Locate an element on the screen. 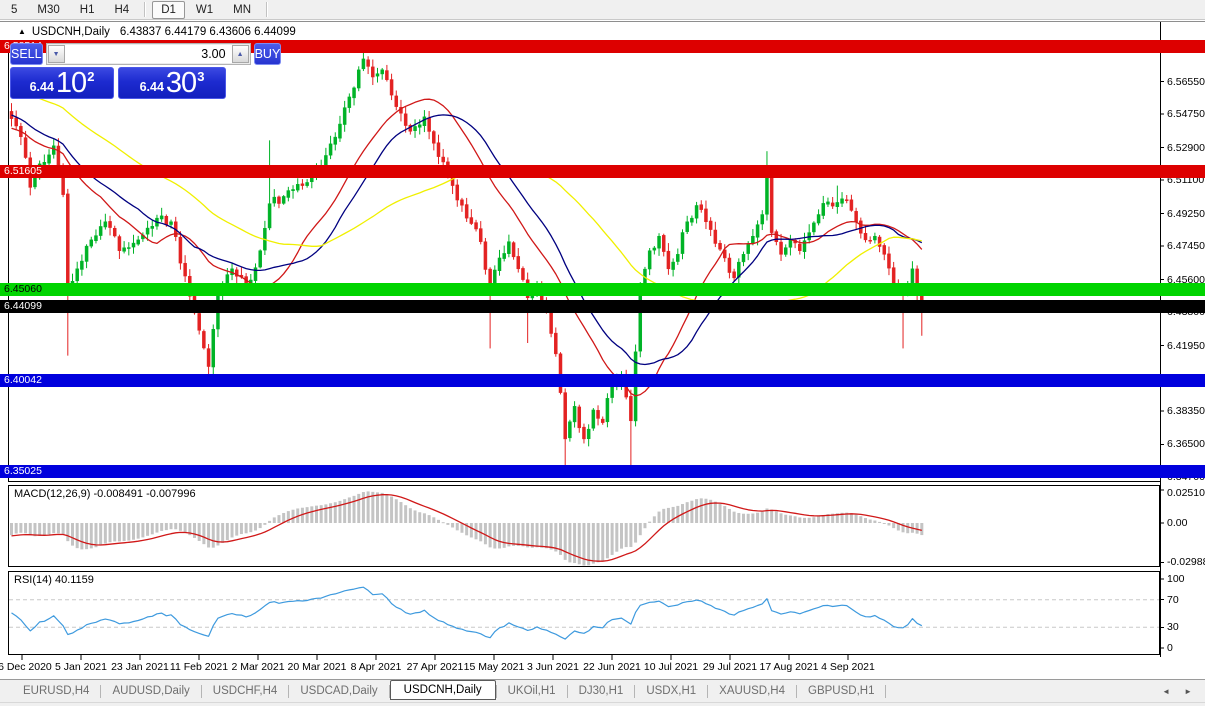 The image size is (1205, 706). tab-separator is located at coordinates (886, 691).